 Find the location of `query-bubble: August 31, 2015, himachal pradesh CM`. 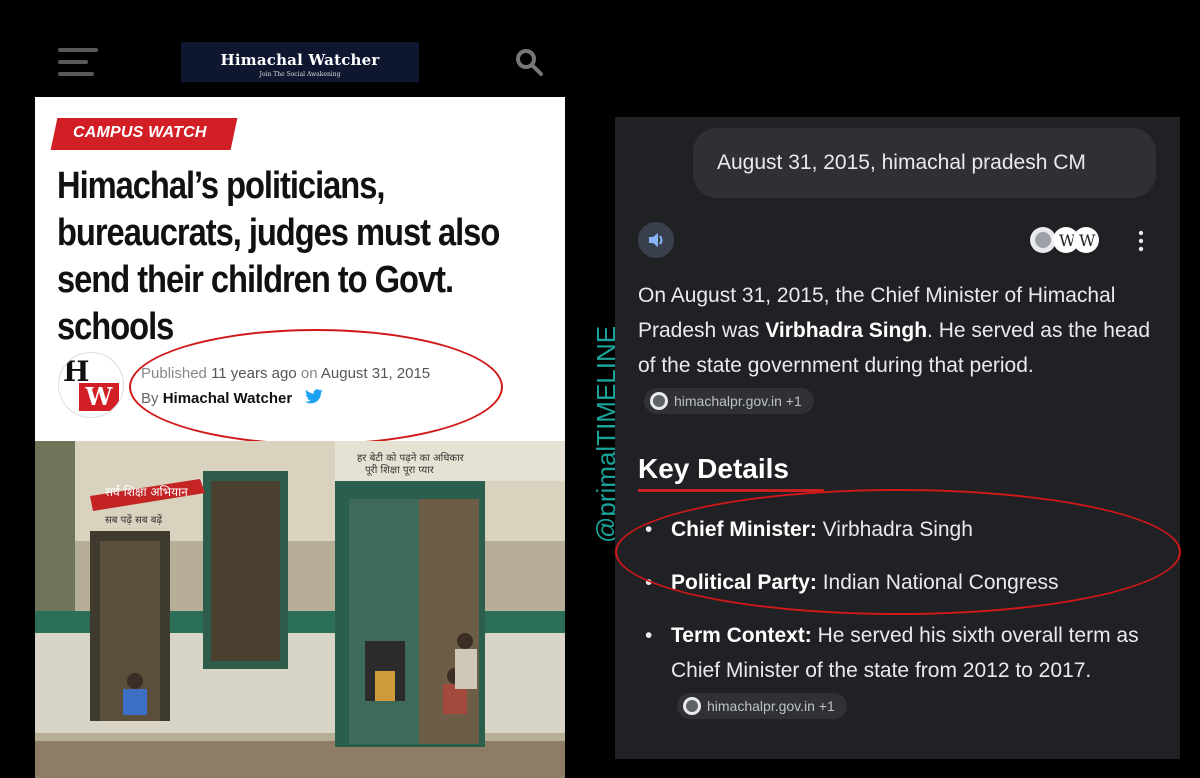

query-bubble: August 31, 2015, himachal pradesh CM is located at coordinates (924, 163).